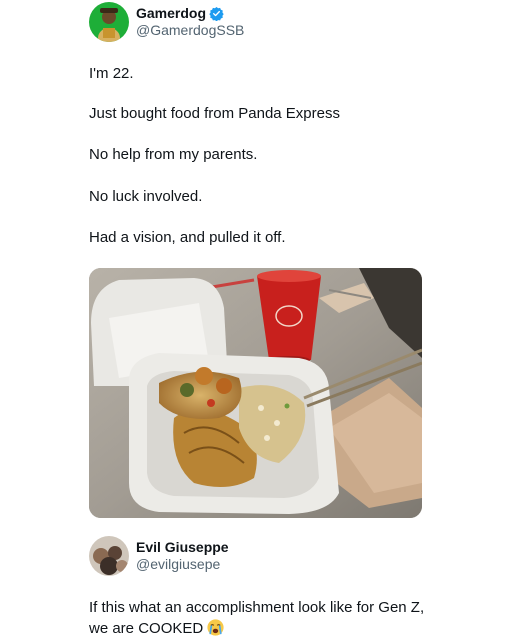  Describe the element at coordinates (182, 564) in the screenshot. I see `reply-author-handle: @evilgiusepe` at that location.